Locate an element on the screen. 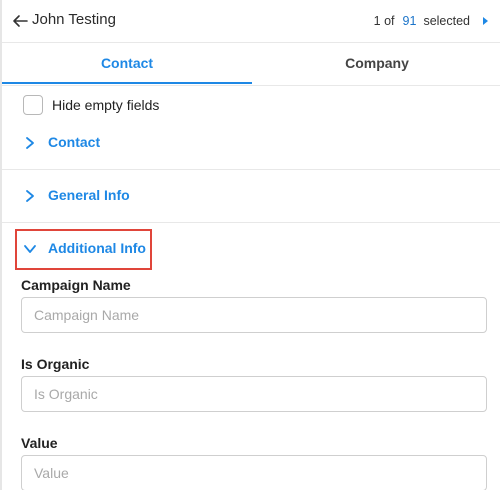 Image resolution: width=500 pixels, height=490 pixels. tab-bar: Contact Company is located at coordinates (251, 64).